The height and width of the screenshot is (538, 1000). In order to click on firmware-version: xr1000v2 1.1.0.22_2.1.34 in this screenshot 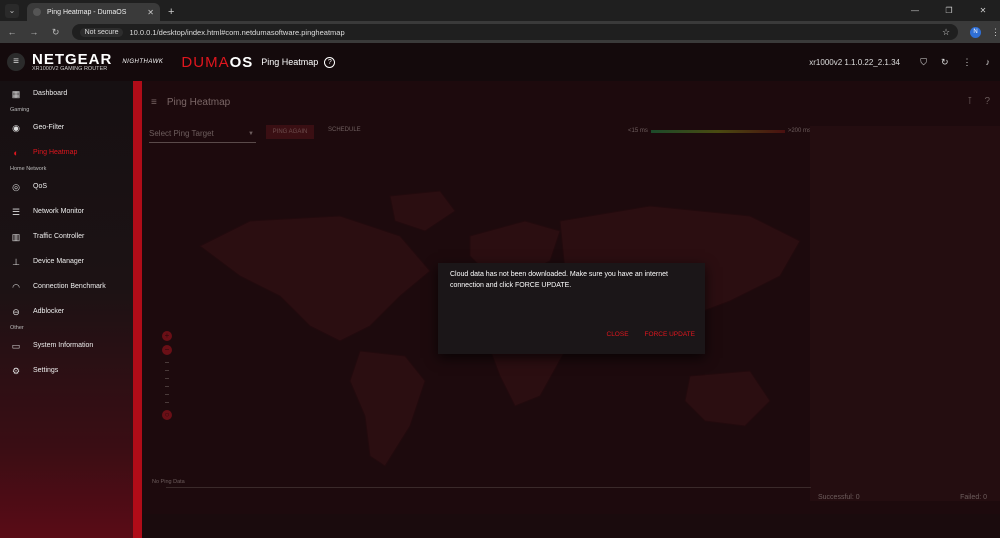, I will do `click(854, 62)`.